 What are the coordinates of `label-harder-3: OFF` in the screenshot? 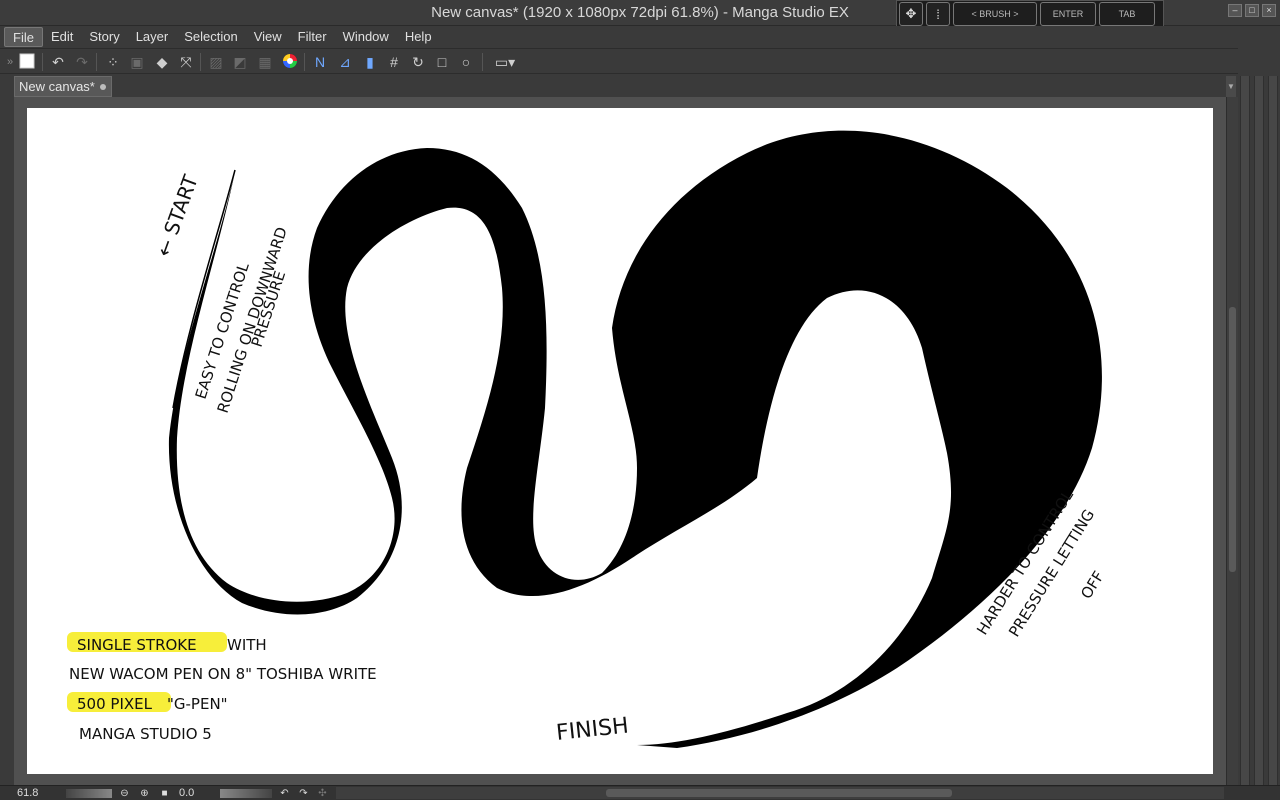 It's located at (1092, 585).